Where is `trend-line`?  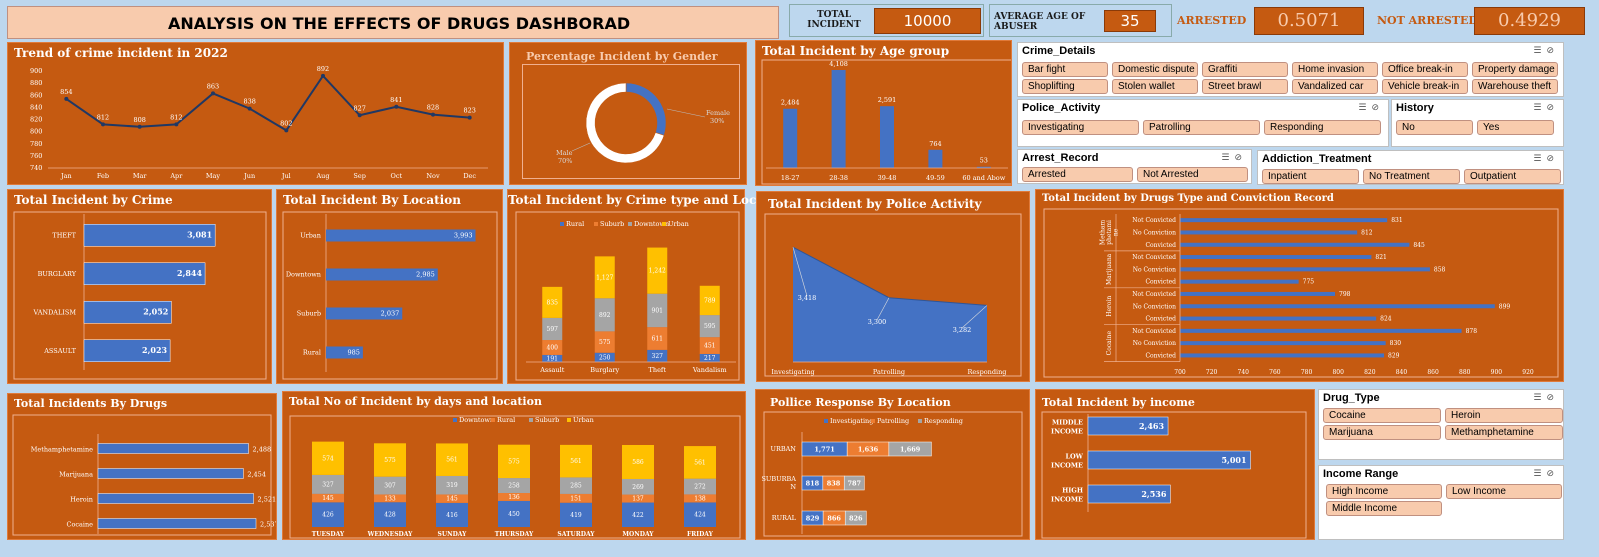 trend-line is located at coordinates (267, 103).